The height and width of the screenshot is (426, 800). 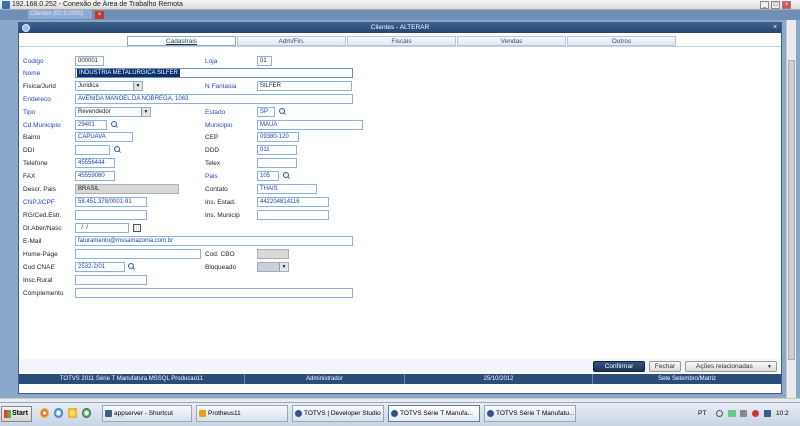 I want to click on fax-label: FAX, so click(x=29, y=176).